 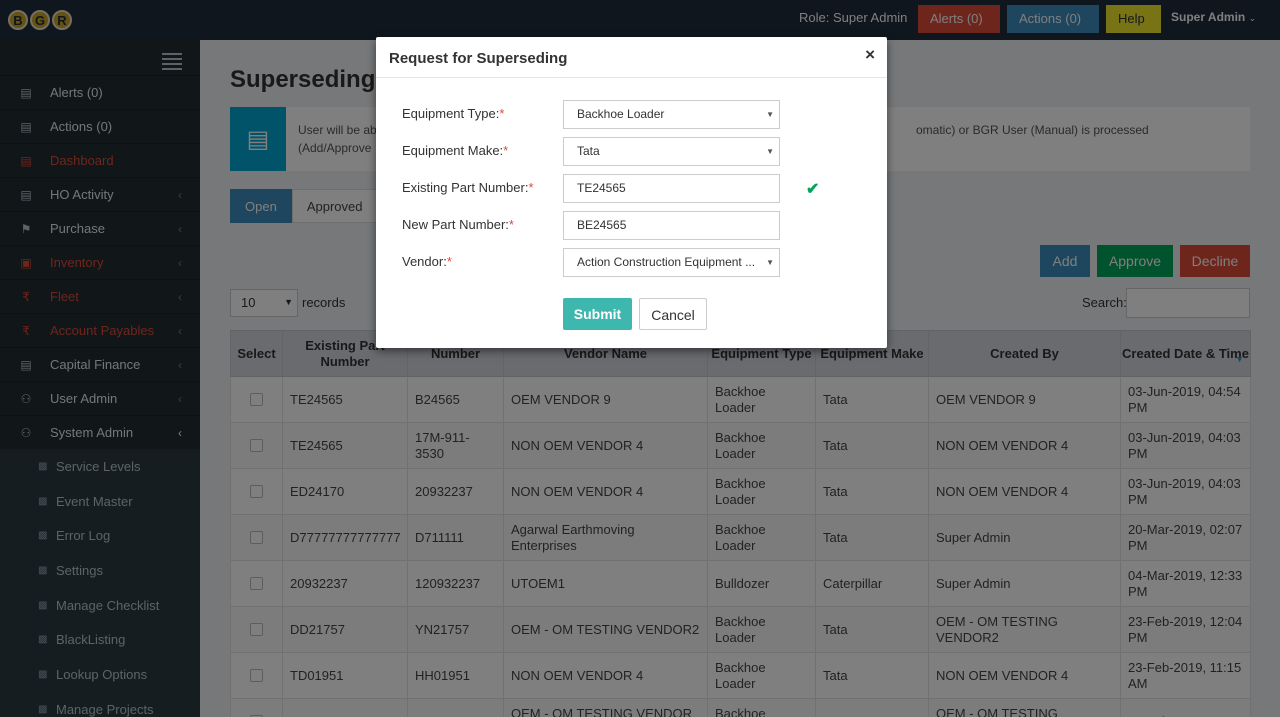 I want to click on equipment-type-value: Backhoe Loader, so click(x=621, y=114).